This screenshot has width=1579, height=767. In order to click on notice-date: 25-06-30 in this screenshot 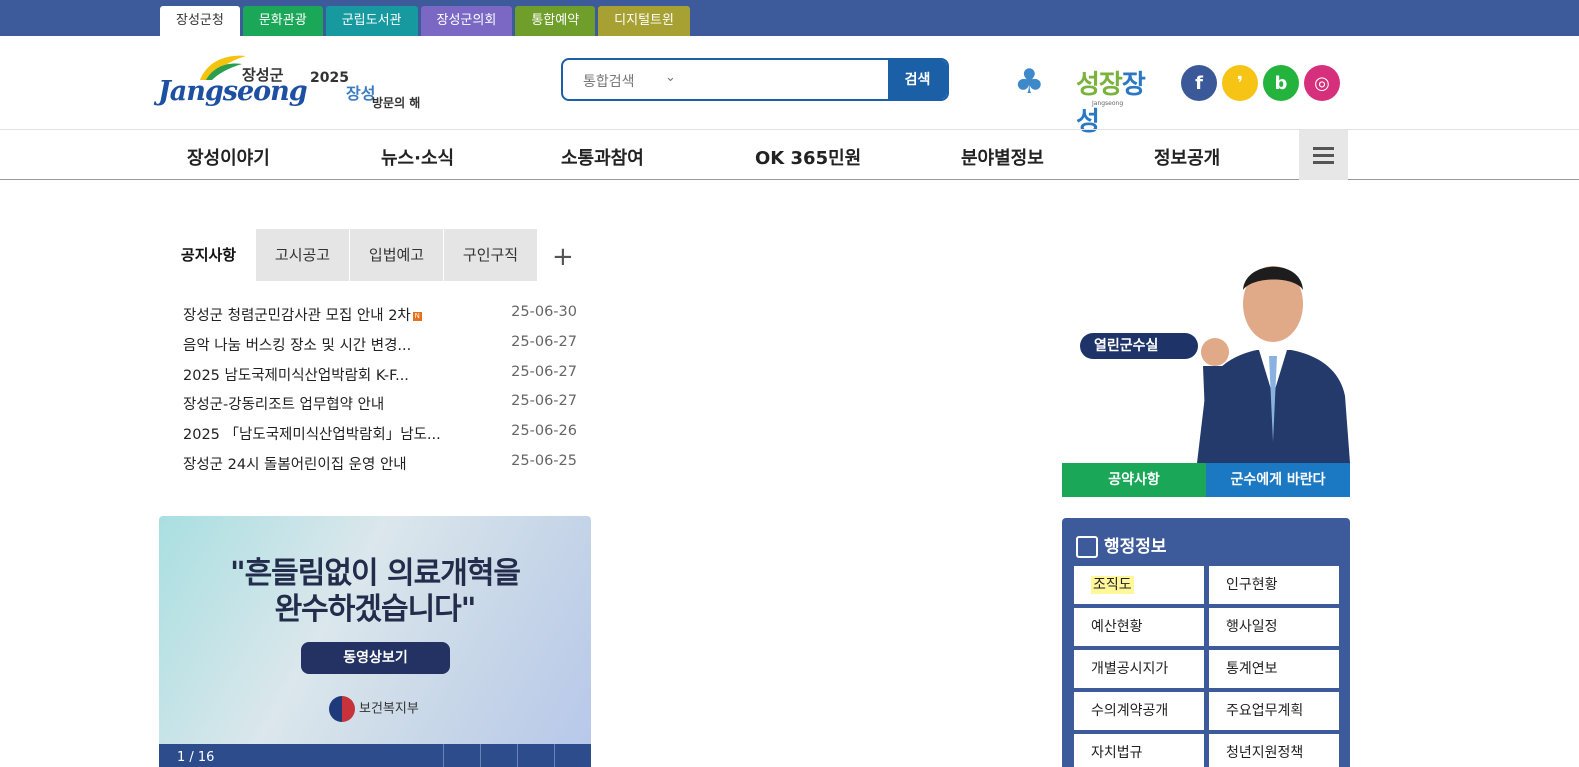, I will do `click(544, 312)`.